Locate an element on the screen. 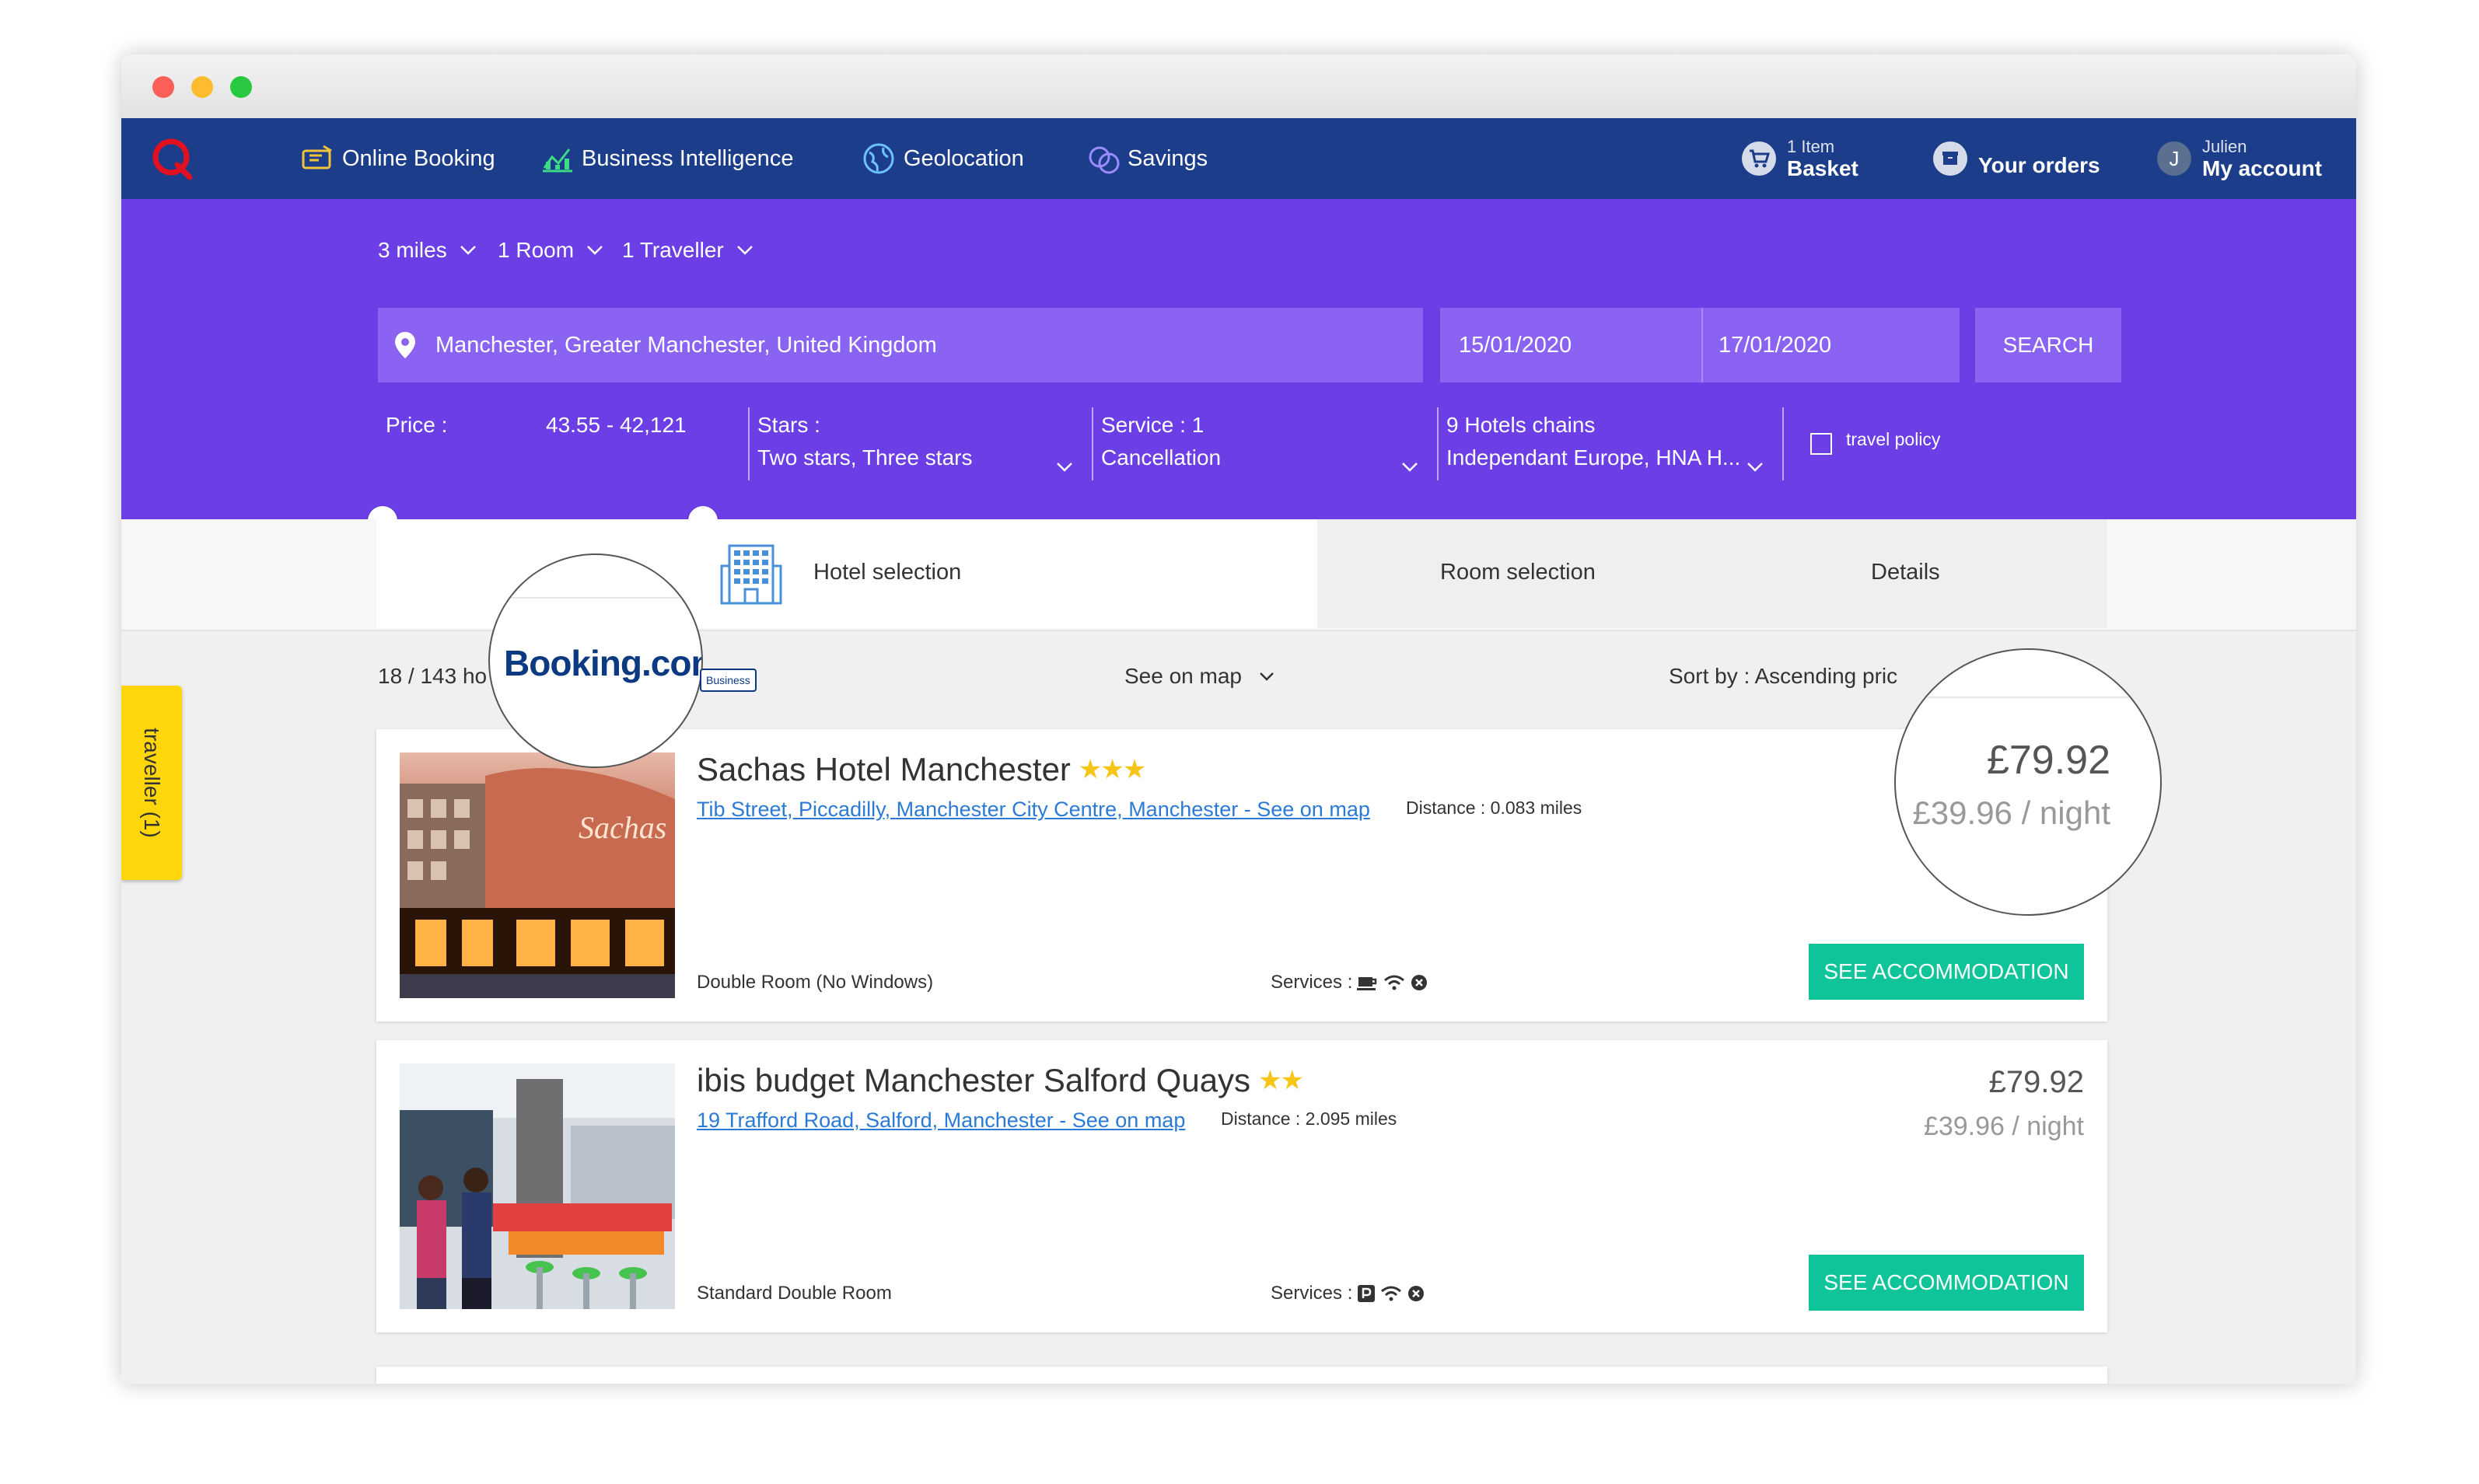  see-on-map-label: See on map is located at coordinates (1183, 676).